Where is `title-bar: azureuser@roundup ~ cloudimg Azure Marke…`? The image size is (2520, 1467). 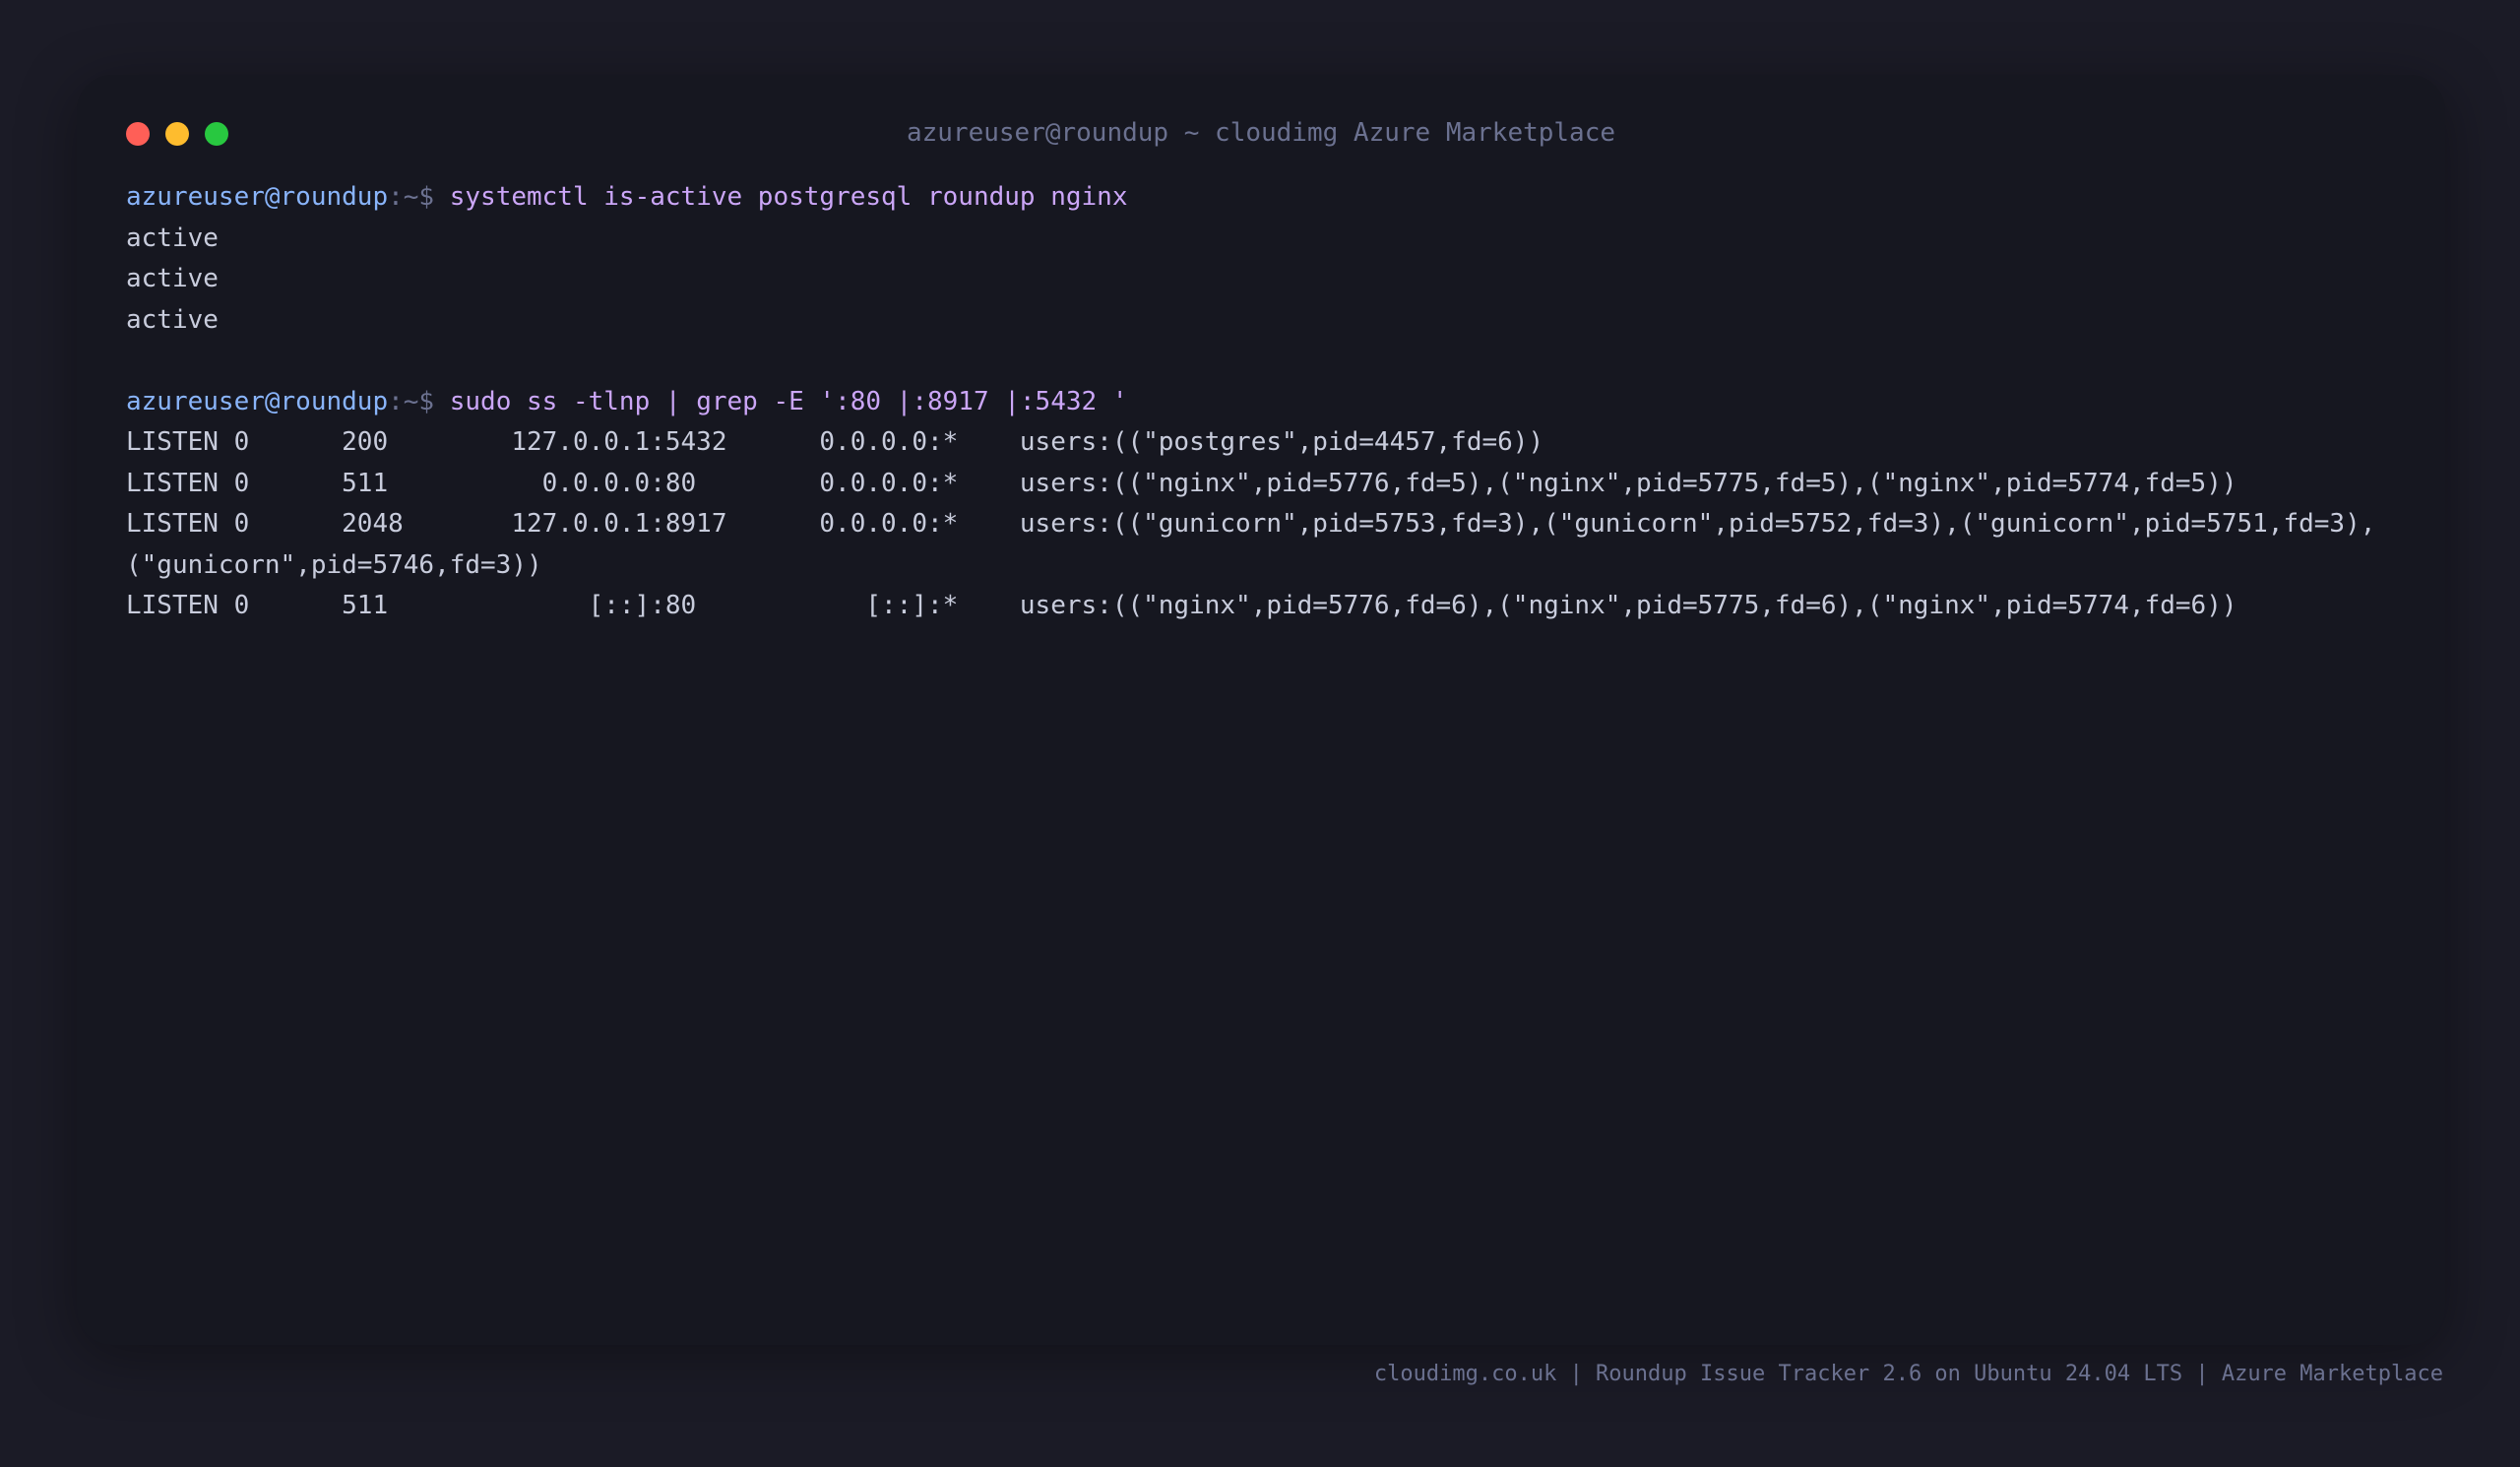 title-bar: azureuser@roundup ~ cloudimg Azure Marke… is located at coordinates (1261, 134).